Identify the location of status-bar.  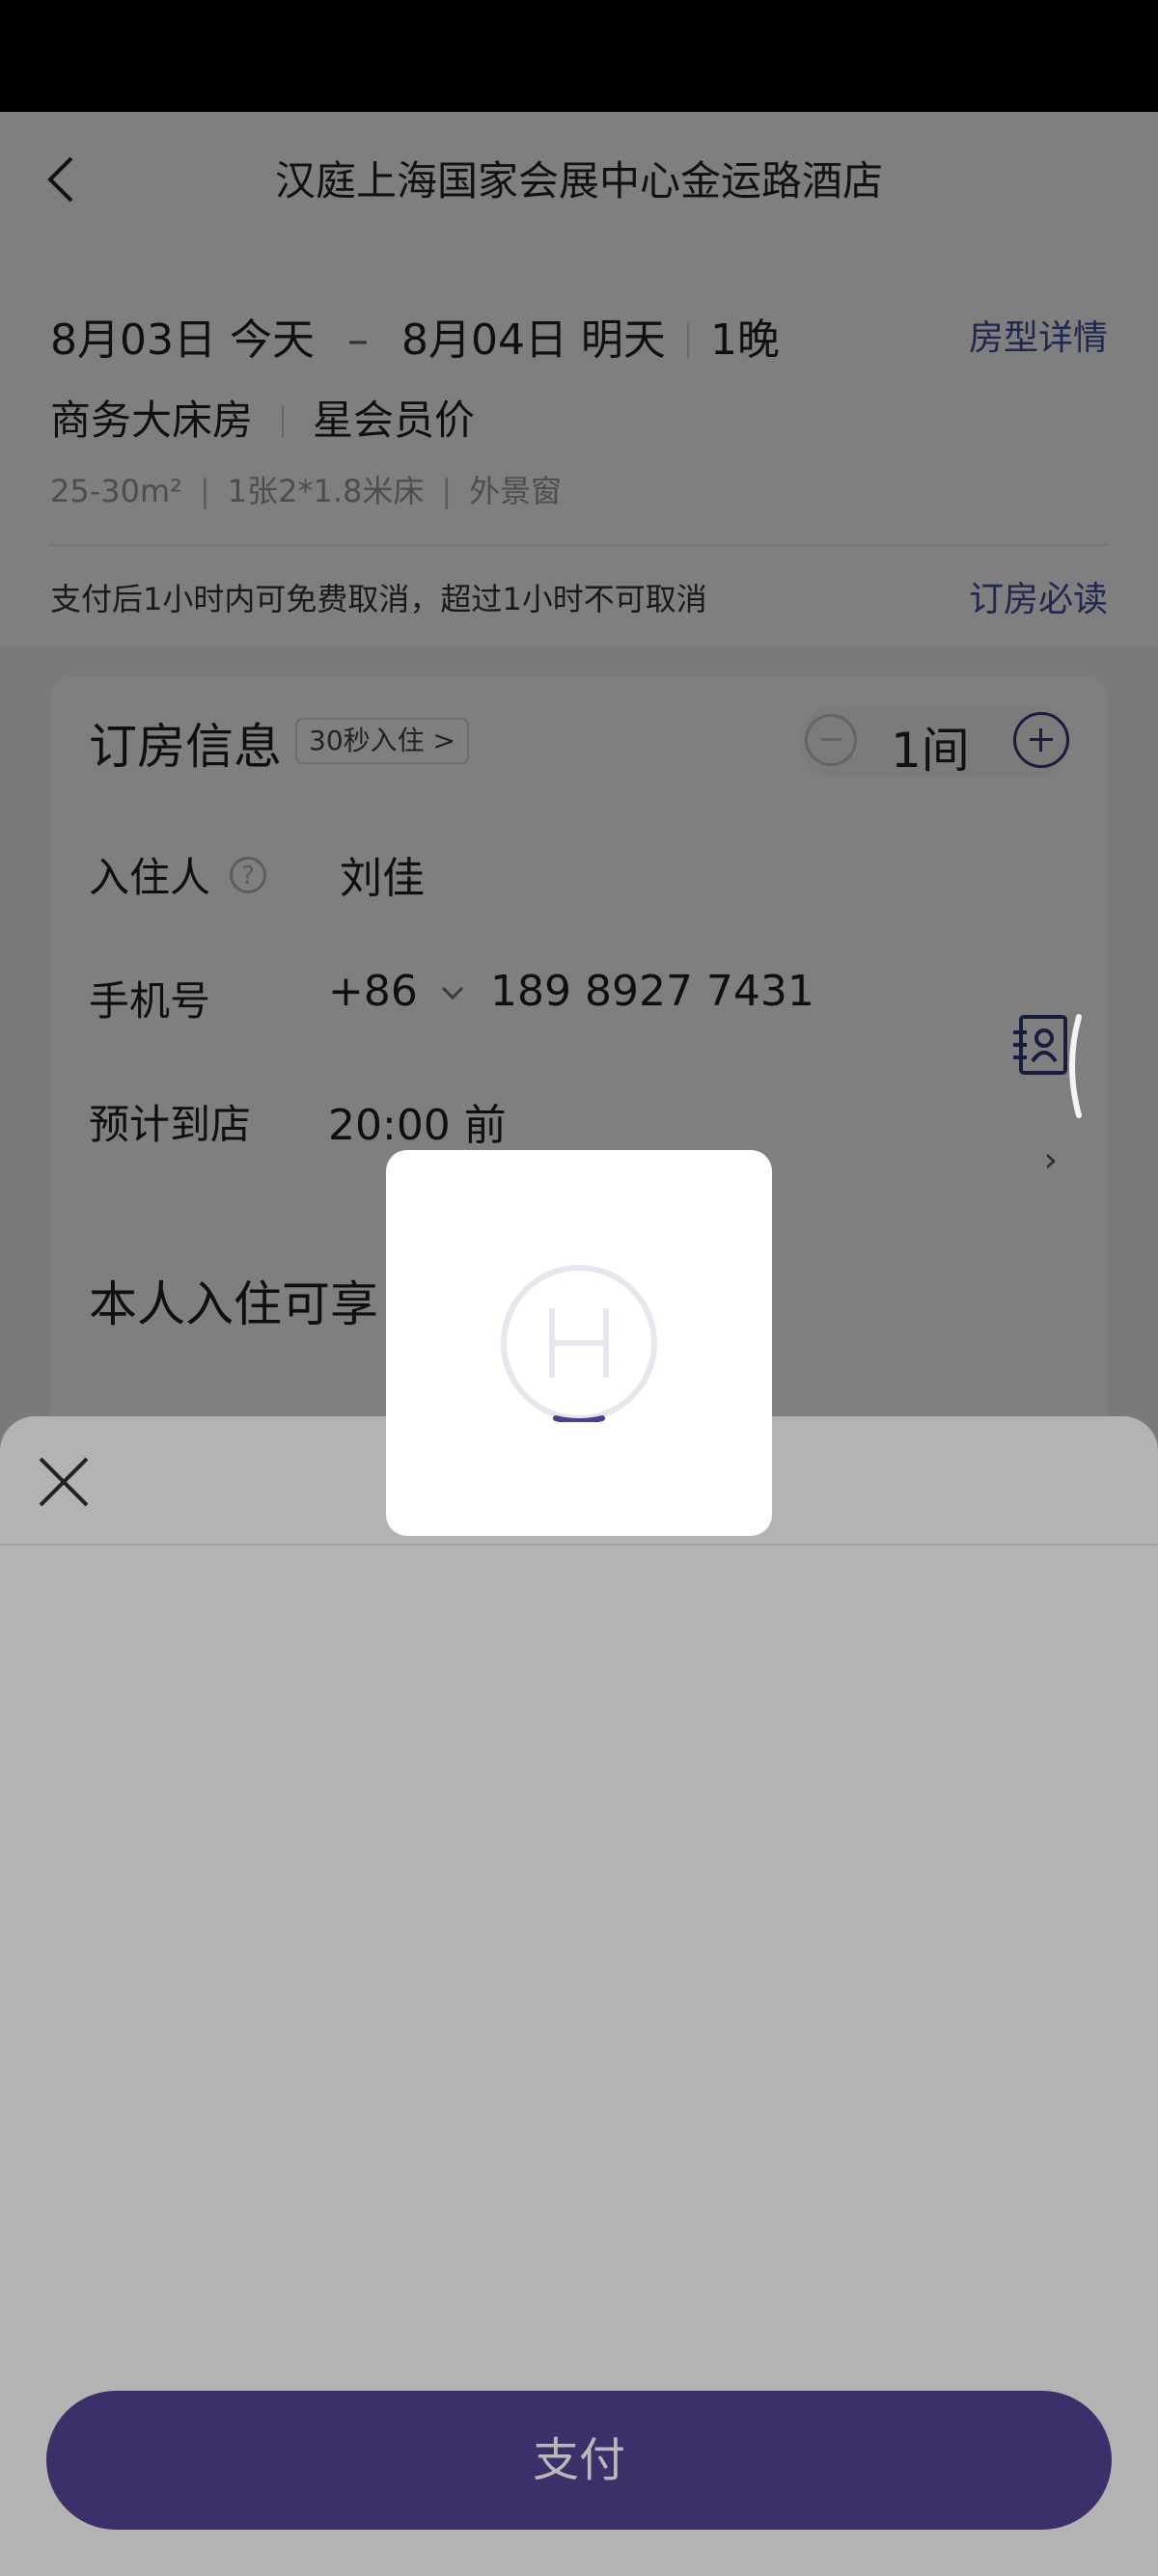
(579, 56).